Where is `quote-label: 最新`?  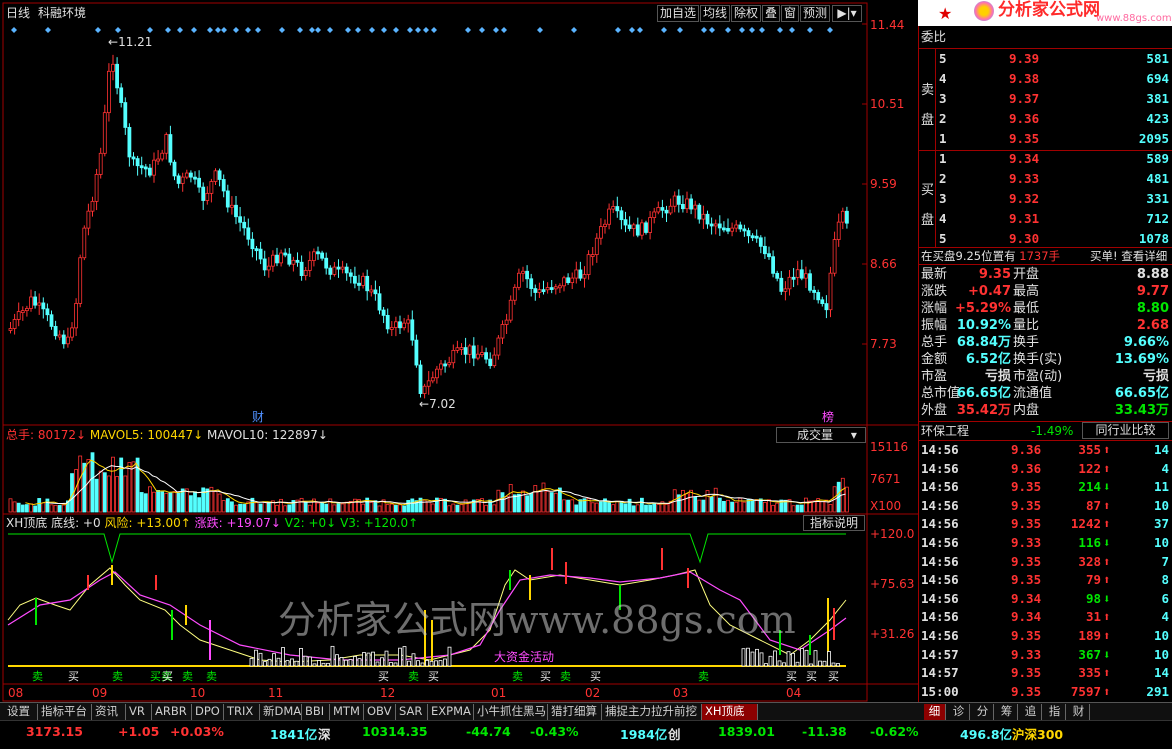 quote-label: 最新 is located at coordinates (934, 274).